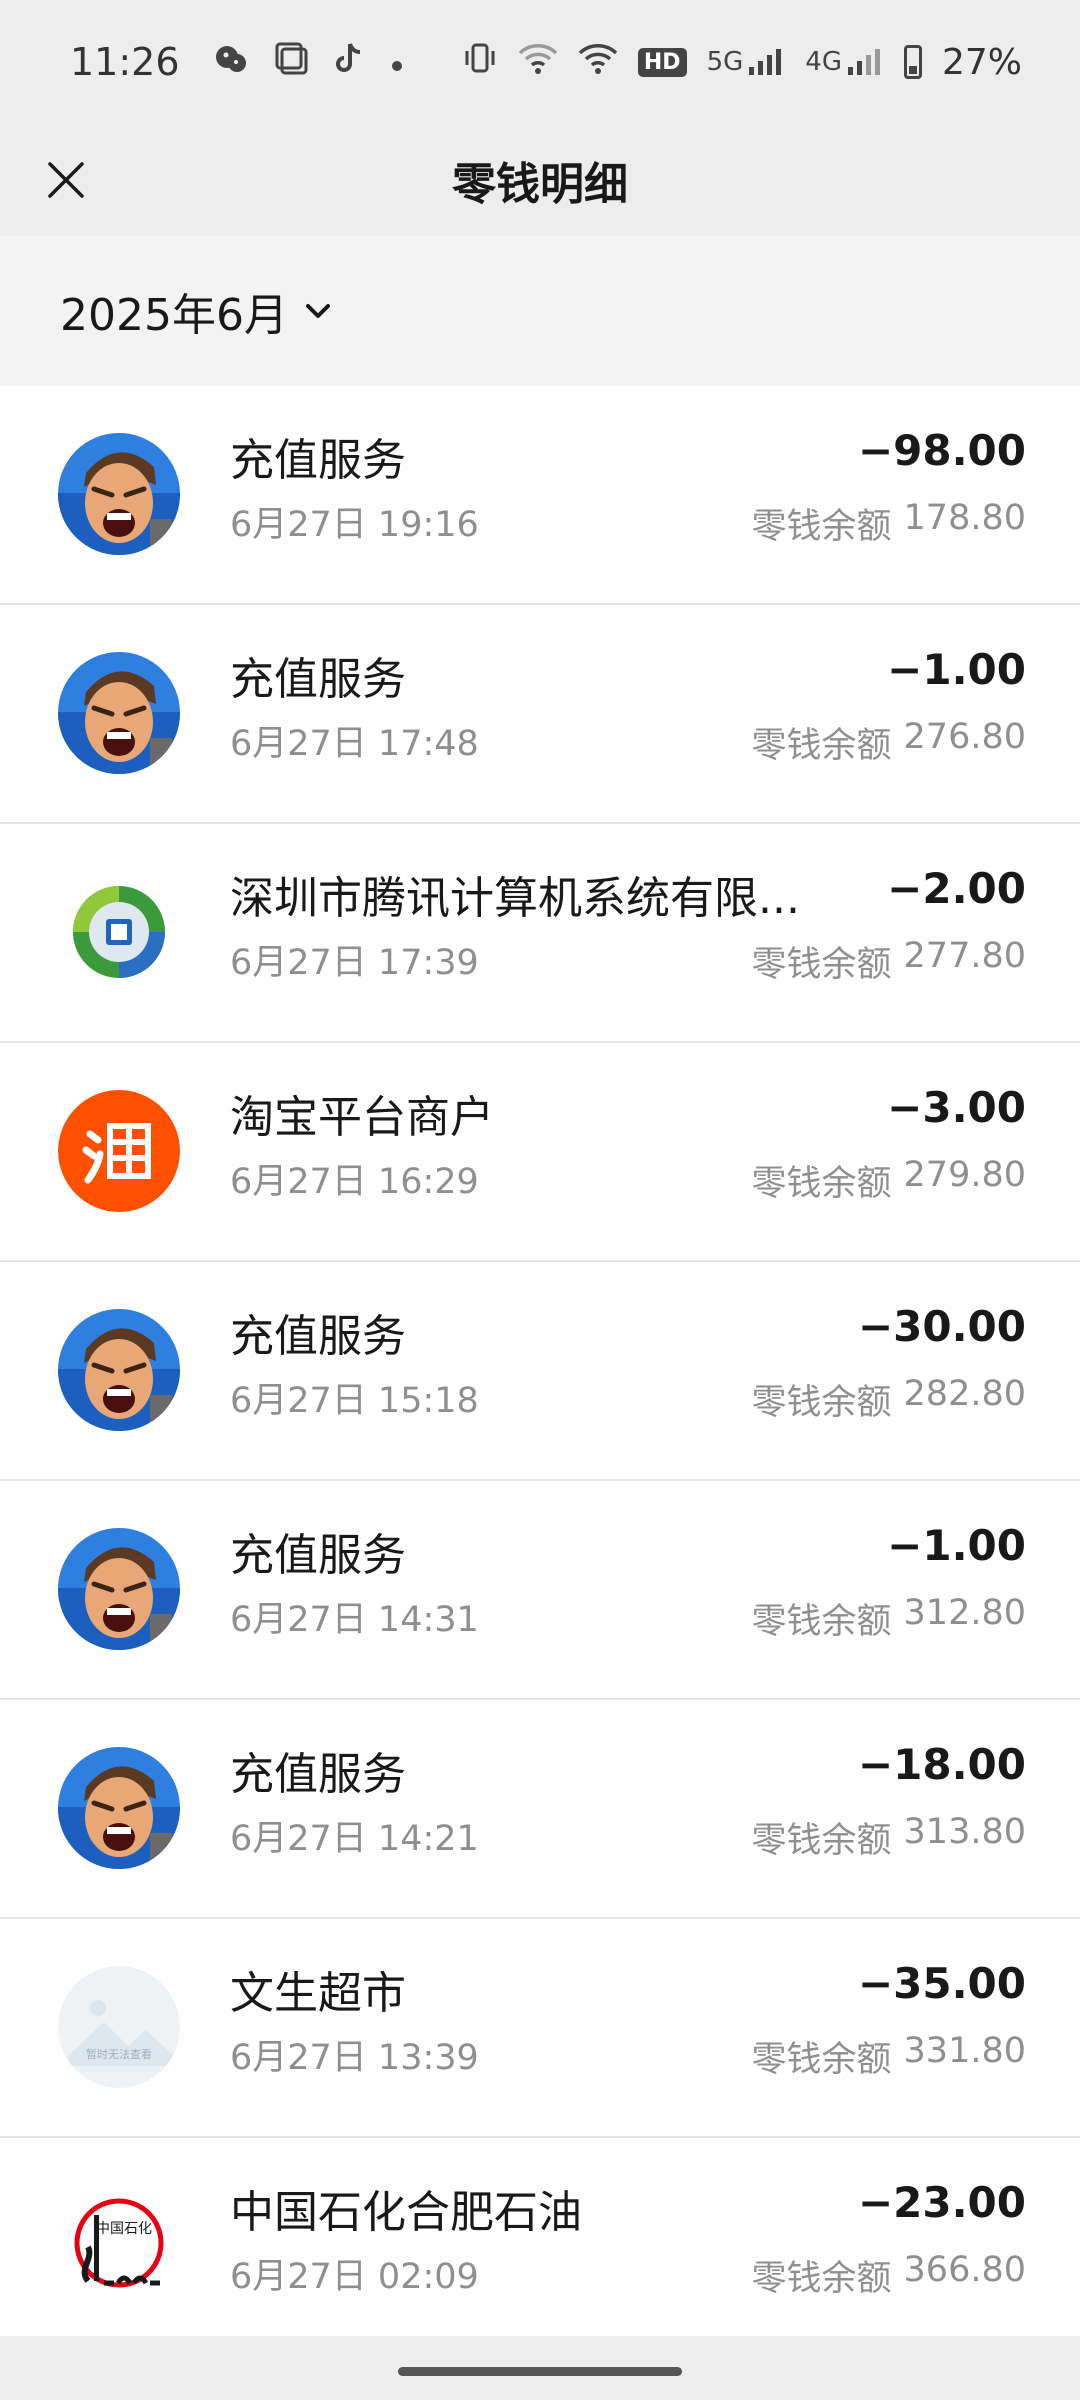 This screenshot has width=1080, height=2400. What do you see at coordinates (354, 1839) in the screenshot?
I see `transaction-time: 6月27日 14:21` at bounding box center [354, 1839].